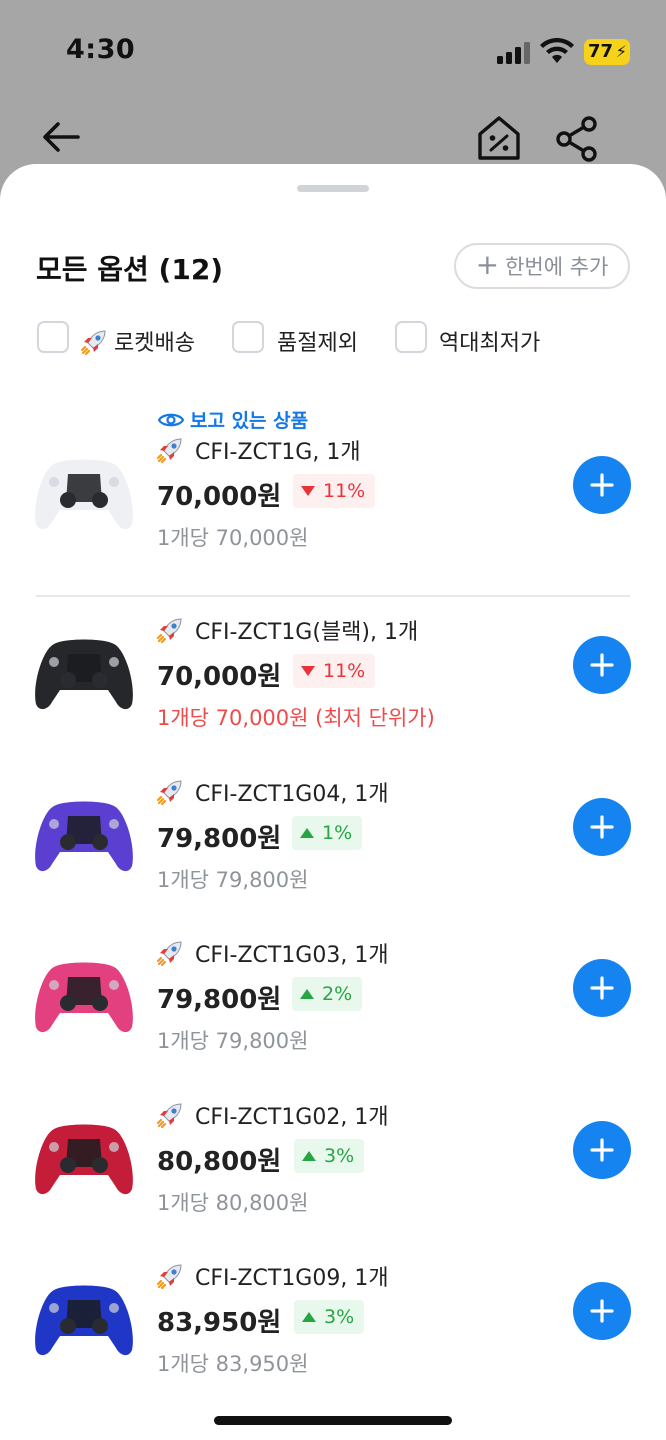 The image size is (666, 1440). I want to click on add-all-label: 한번에 추가, so click(557, 267).